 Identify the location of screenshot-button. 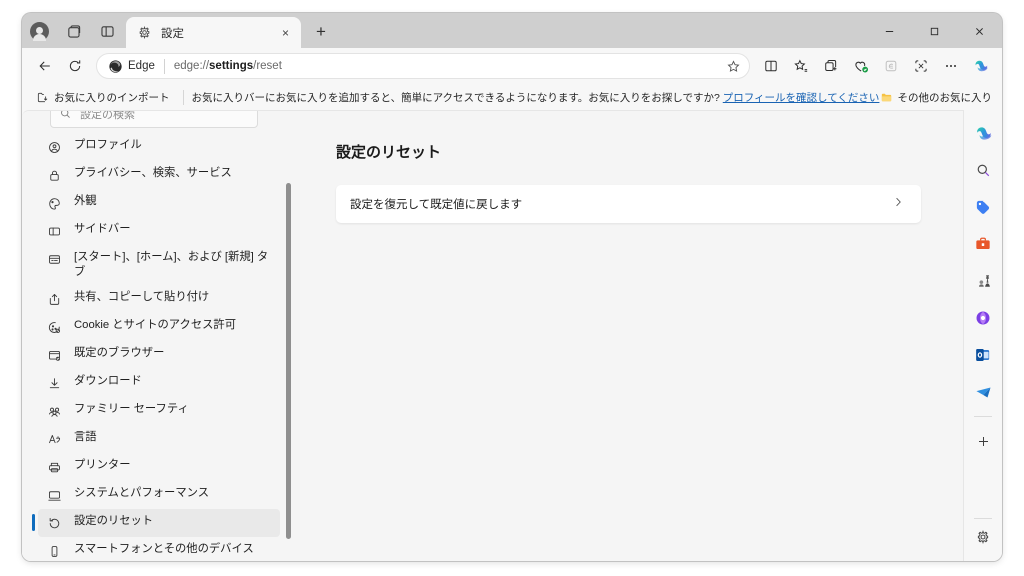
(921, 66).